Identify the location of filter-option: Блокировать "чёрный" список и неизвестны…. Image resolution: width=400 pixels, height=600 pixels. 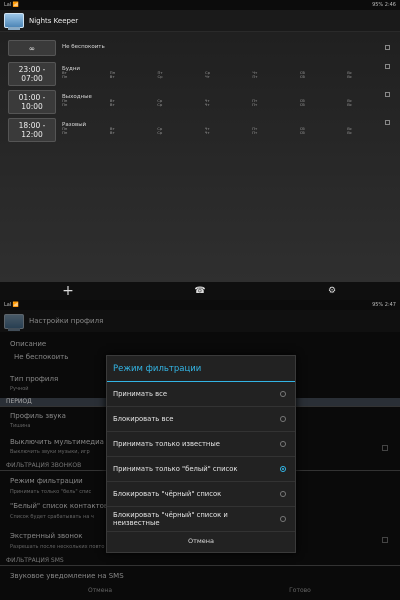
(201, 519).